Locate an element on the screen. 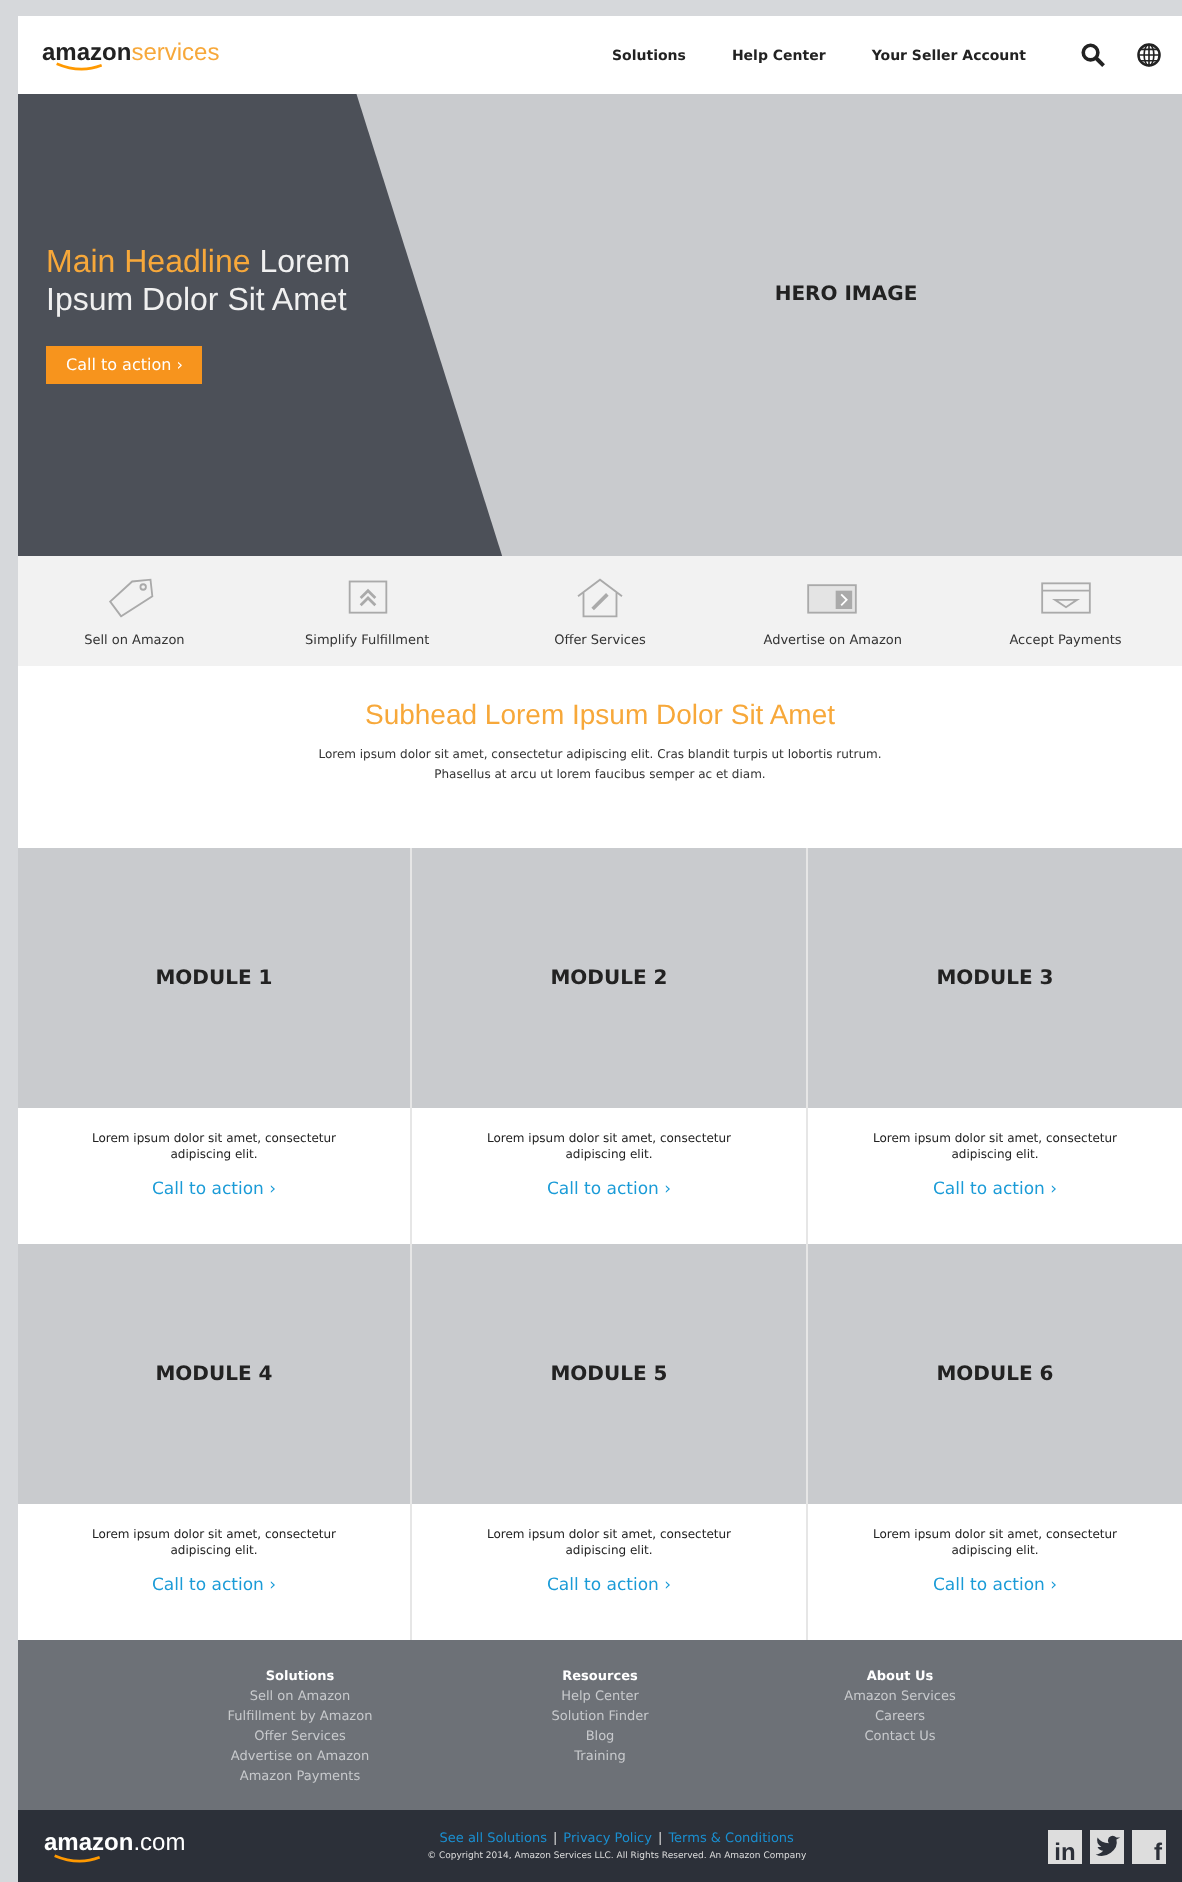 The height and width of the screenshot is (1882, 1182). main-headline: Main Headline Lorem Ipsum Dolor Sit Amet is located at coordinates (199, 281).